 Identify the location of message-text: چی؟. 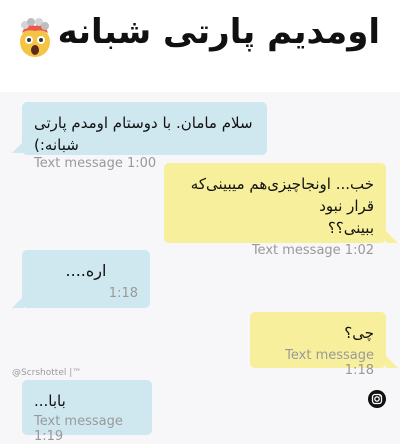
(359, 333).